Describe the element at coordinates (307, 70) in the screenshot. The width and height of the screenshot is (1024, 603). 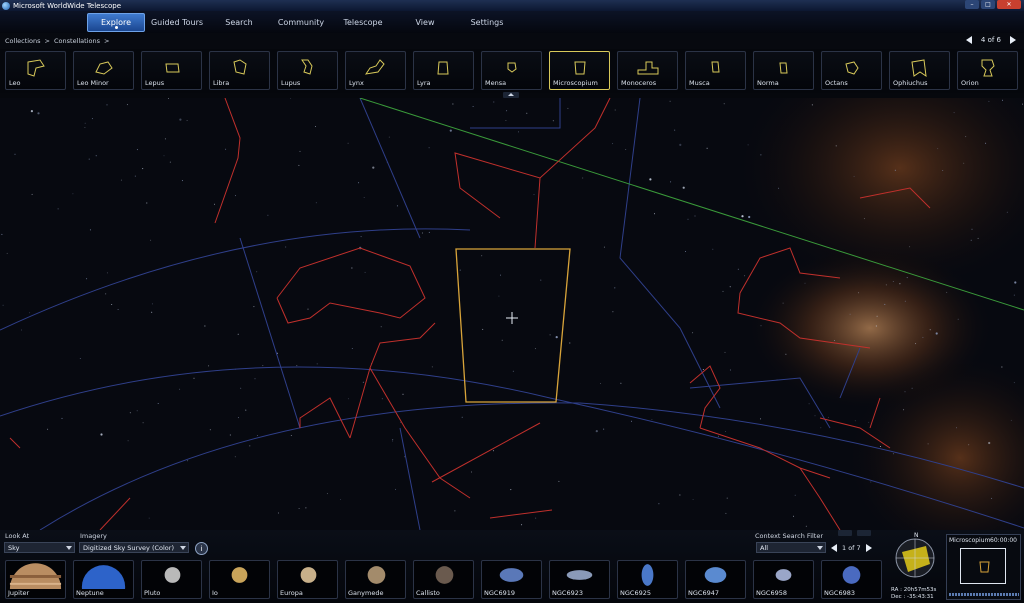
I see `constellation-card-lupus: Lupus` at that location.